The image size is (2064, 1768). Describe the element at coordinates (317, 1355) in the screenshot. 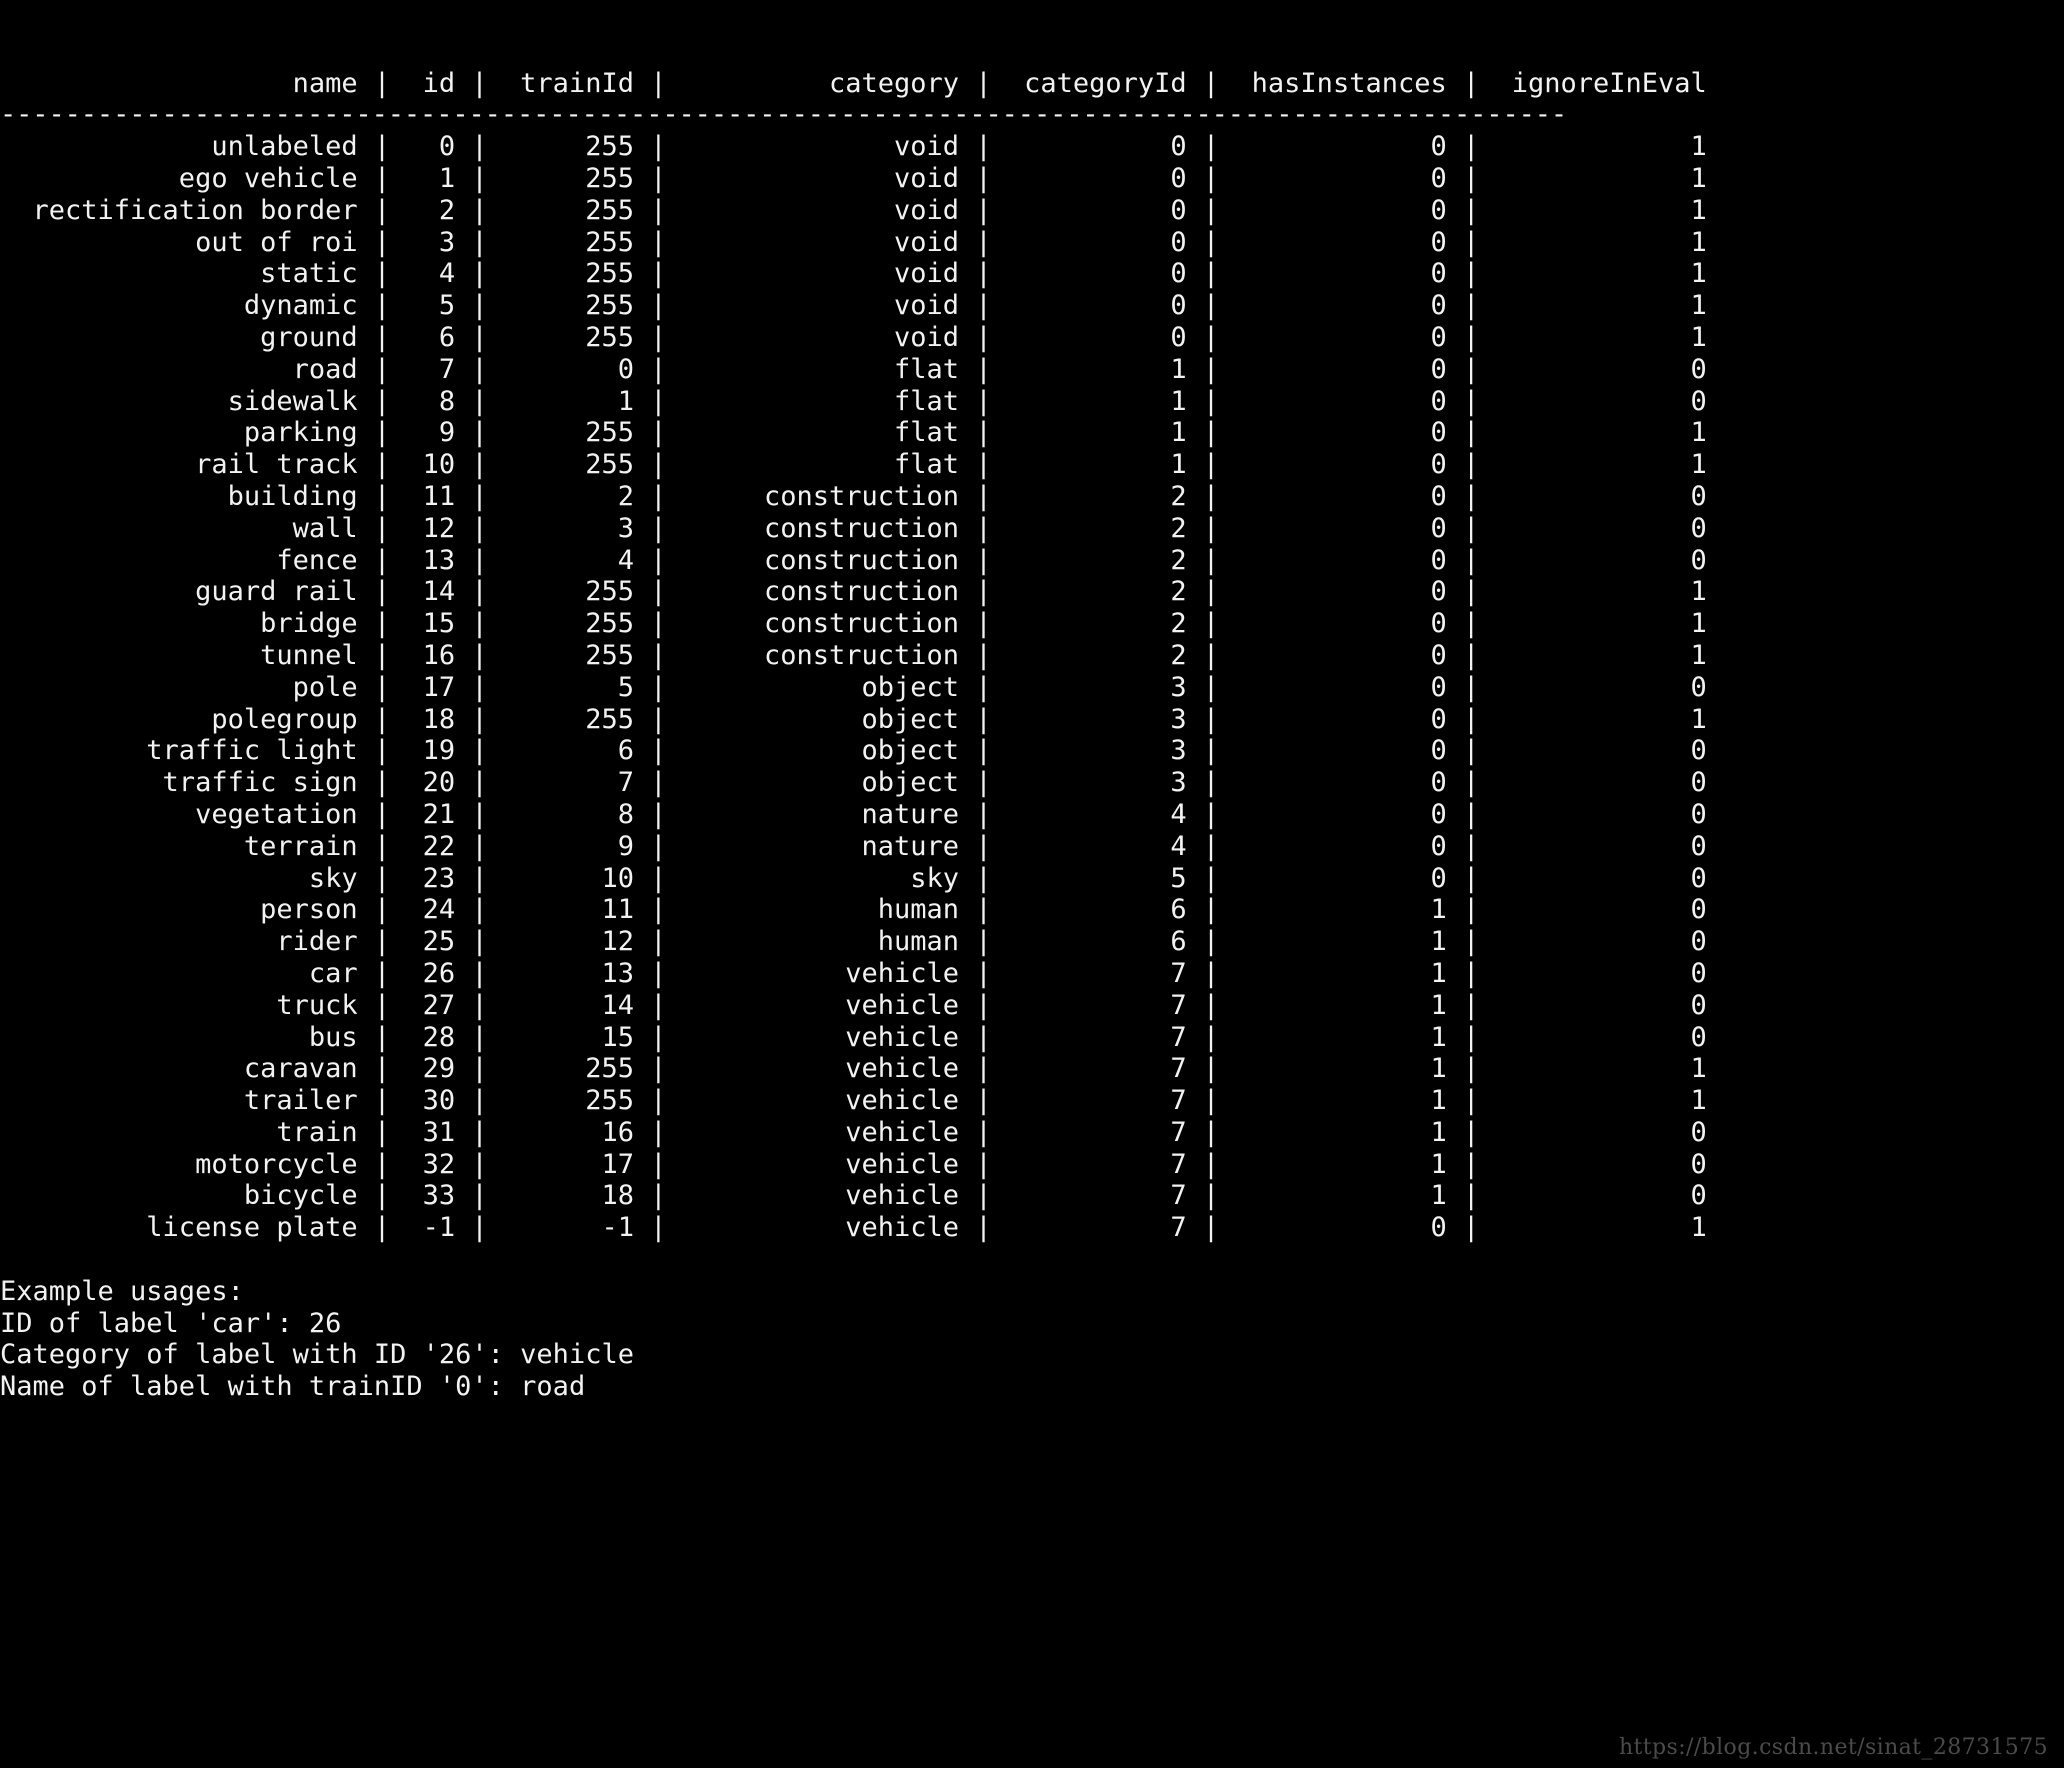

I see `example-usage-line: Category of label with ID '26': vehicle` at that location.